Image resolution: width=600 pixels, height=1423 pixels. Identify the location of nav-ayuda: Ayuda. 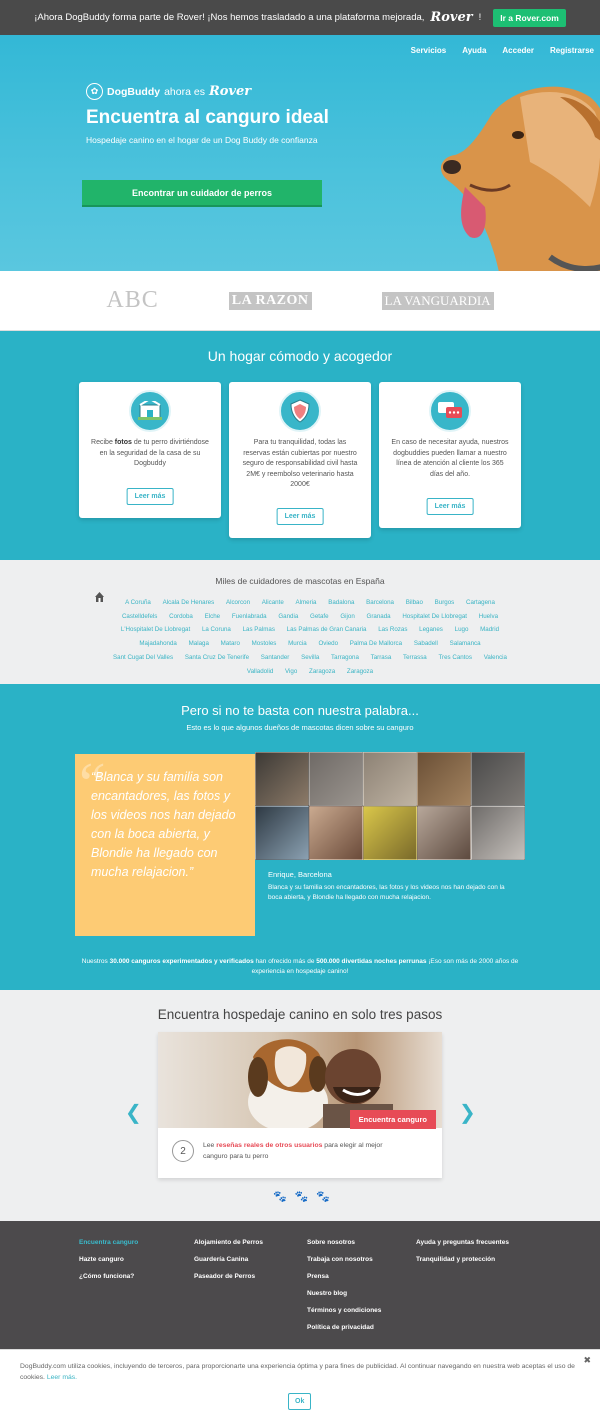
(474, 50).